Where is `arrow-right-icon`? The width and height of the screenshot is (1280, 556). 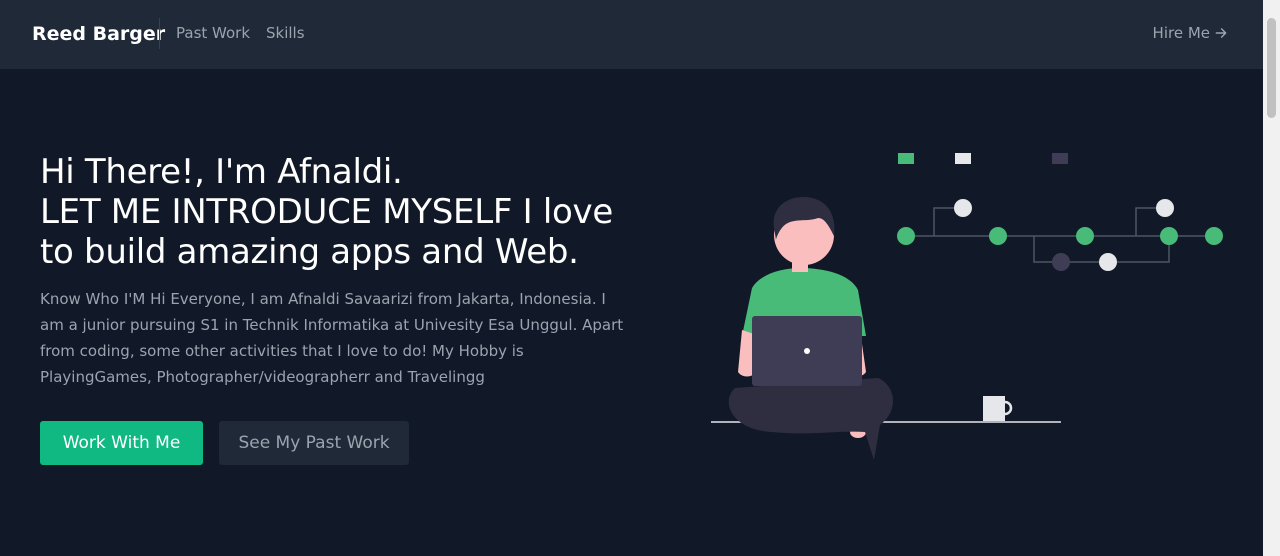 arrow-right-icon is located at coordinates (1221, 33).